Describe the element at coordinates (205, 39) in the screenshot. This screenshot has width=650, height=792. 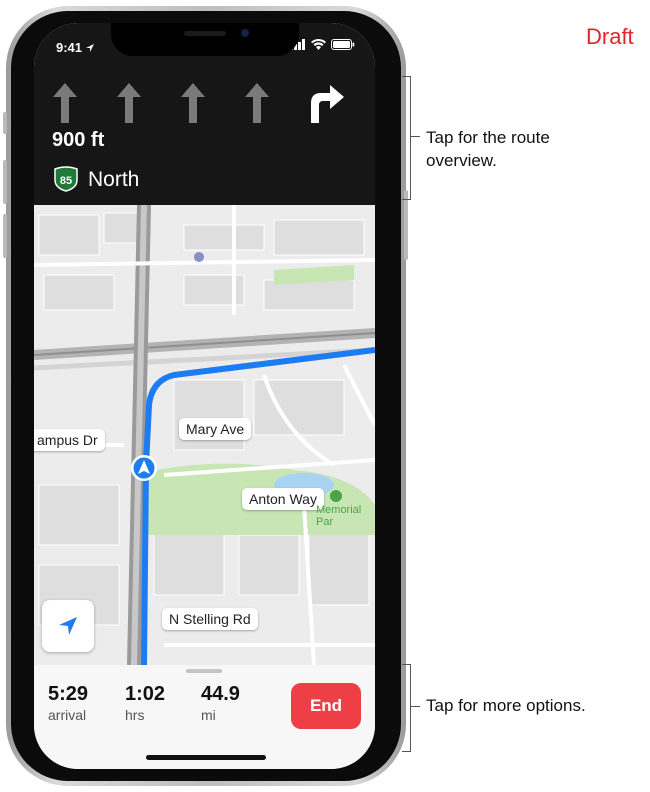
I see `notch` at that location.